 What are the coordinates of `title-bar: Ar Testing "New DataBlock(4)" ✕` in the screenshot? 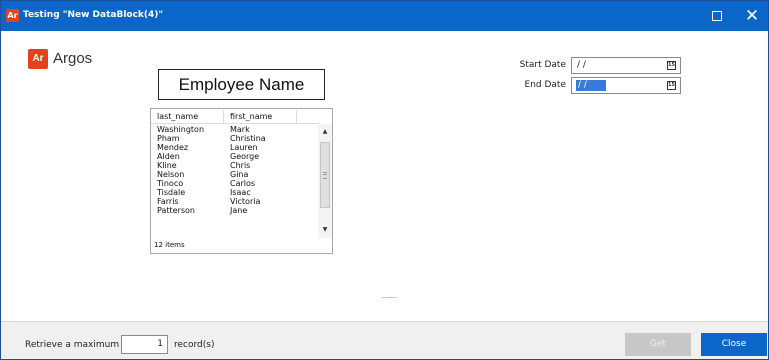 It's located at (384, 16).